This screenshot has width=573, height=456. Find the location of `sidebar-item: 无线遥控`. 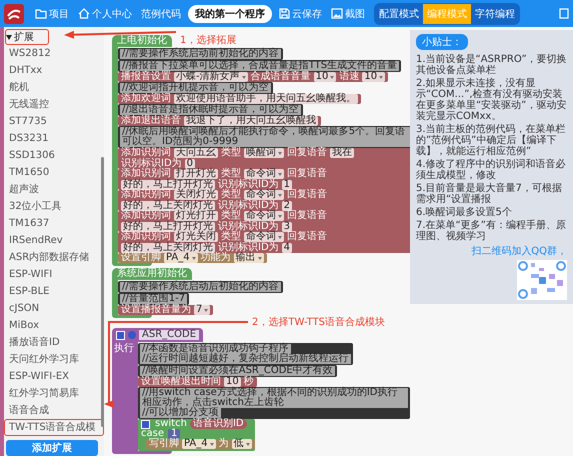

sidebar-item: 无线遥控 is located at coordinates (54, 104).